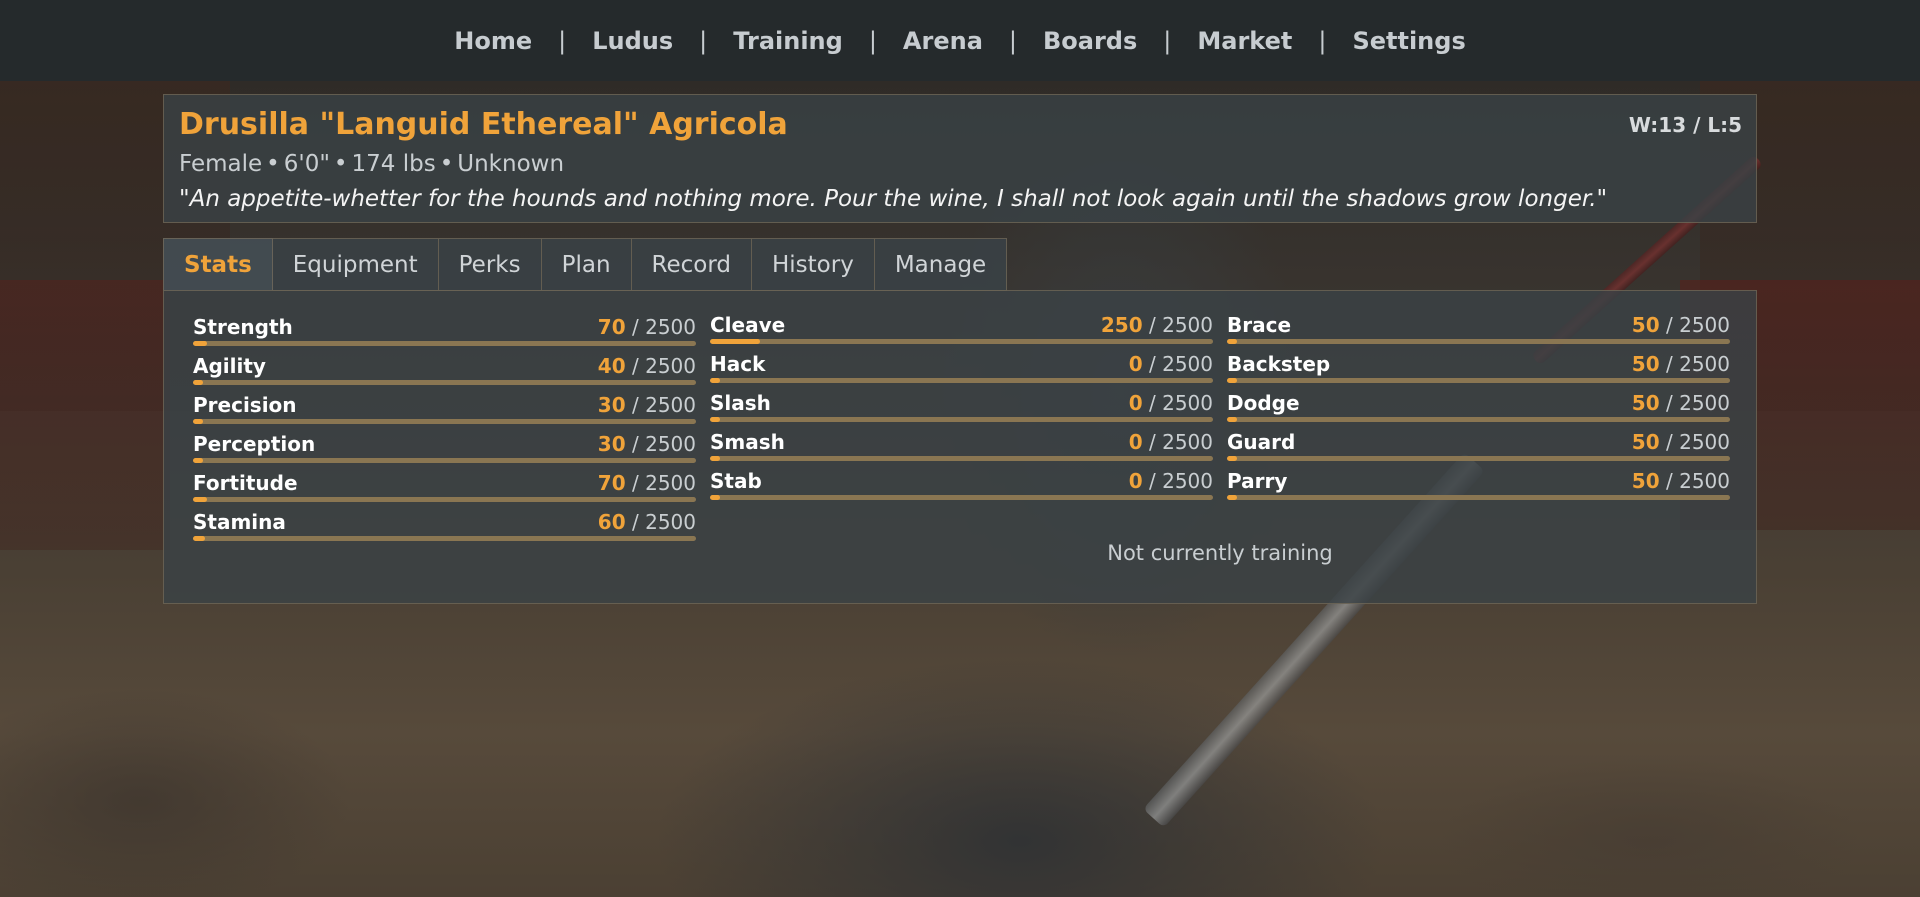 The width and height of the screenshot is (1920, 897). Describe the element at coordinates (586, 264) in the screenshot. I see `tab-plan: Plan` at that location.